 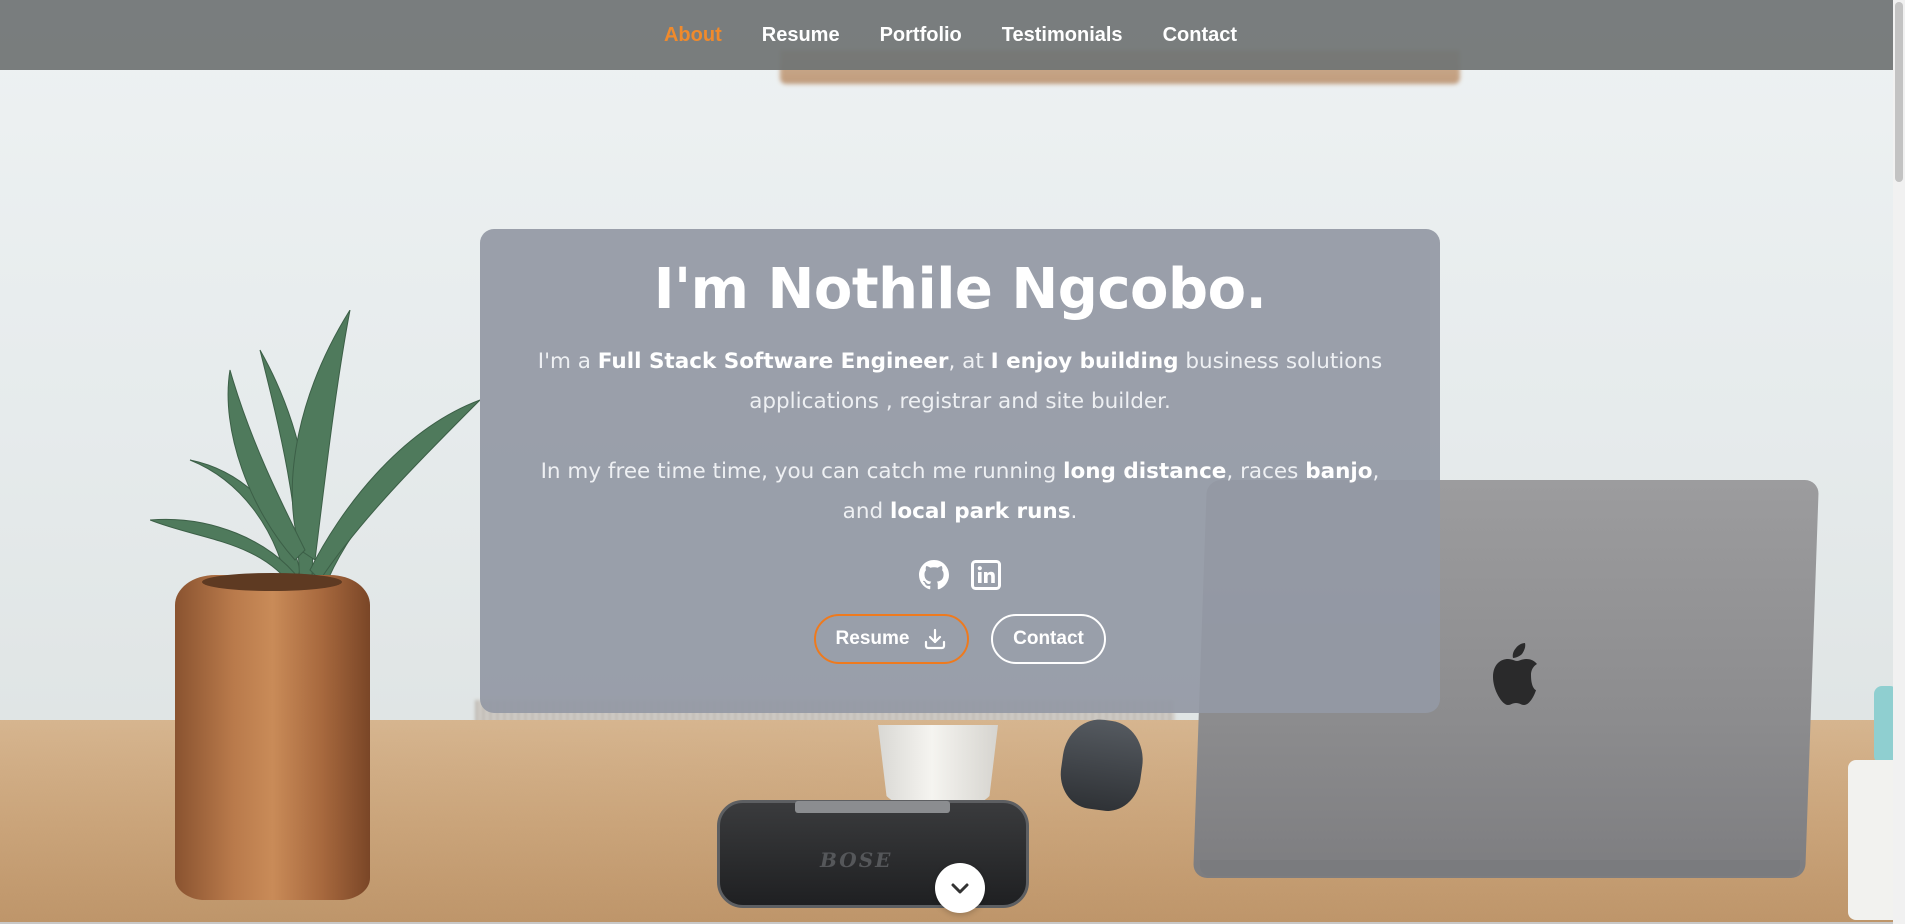 I want to click on download-icon, so click(x=935, y=639).